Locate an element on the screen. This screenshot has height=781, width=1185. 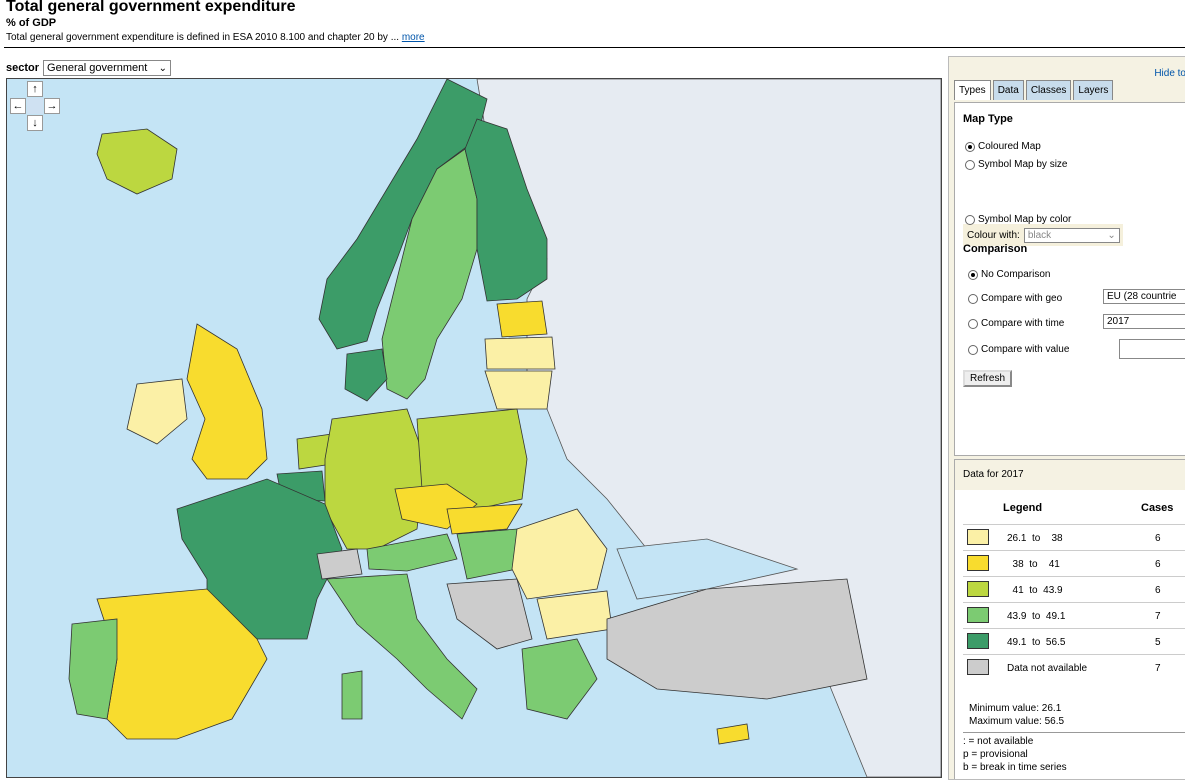
colour-with-label: Colour with: is located at coordinates (993, 235).